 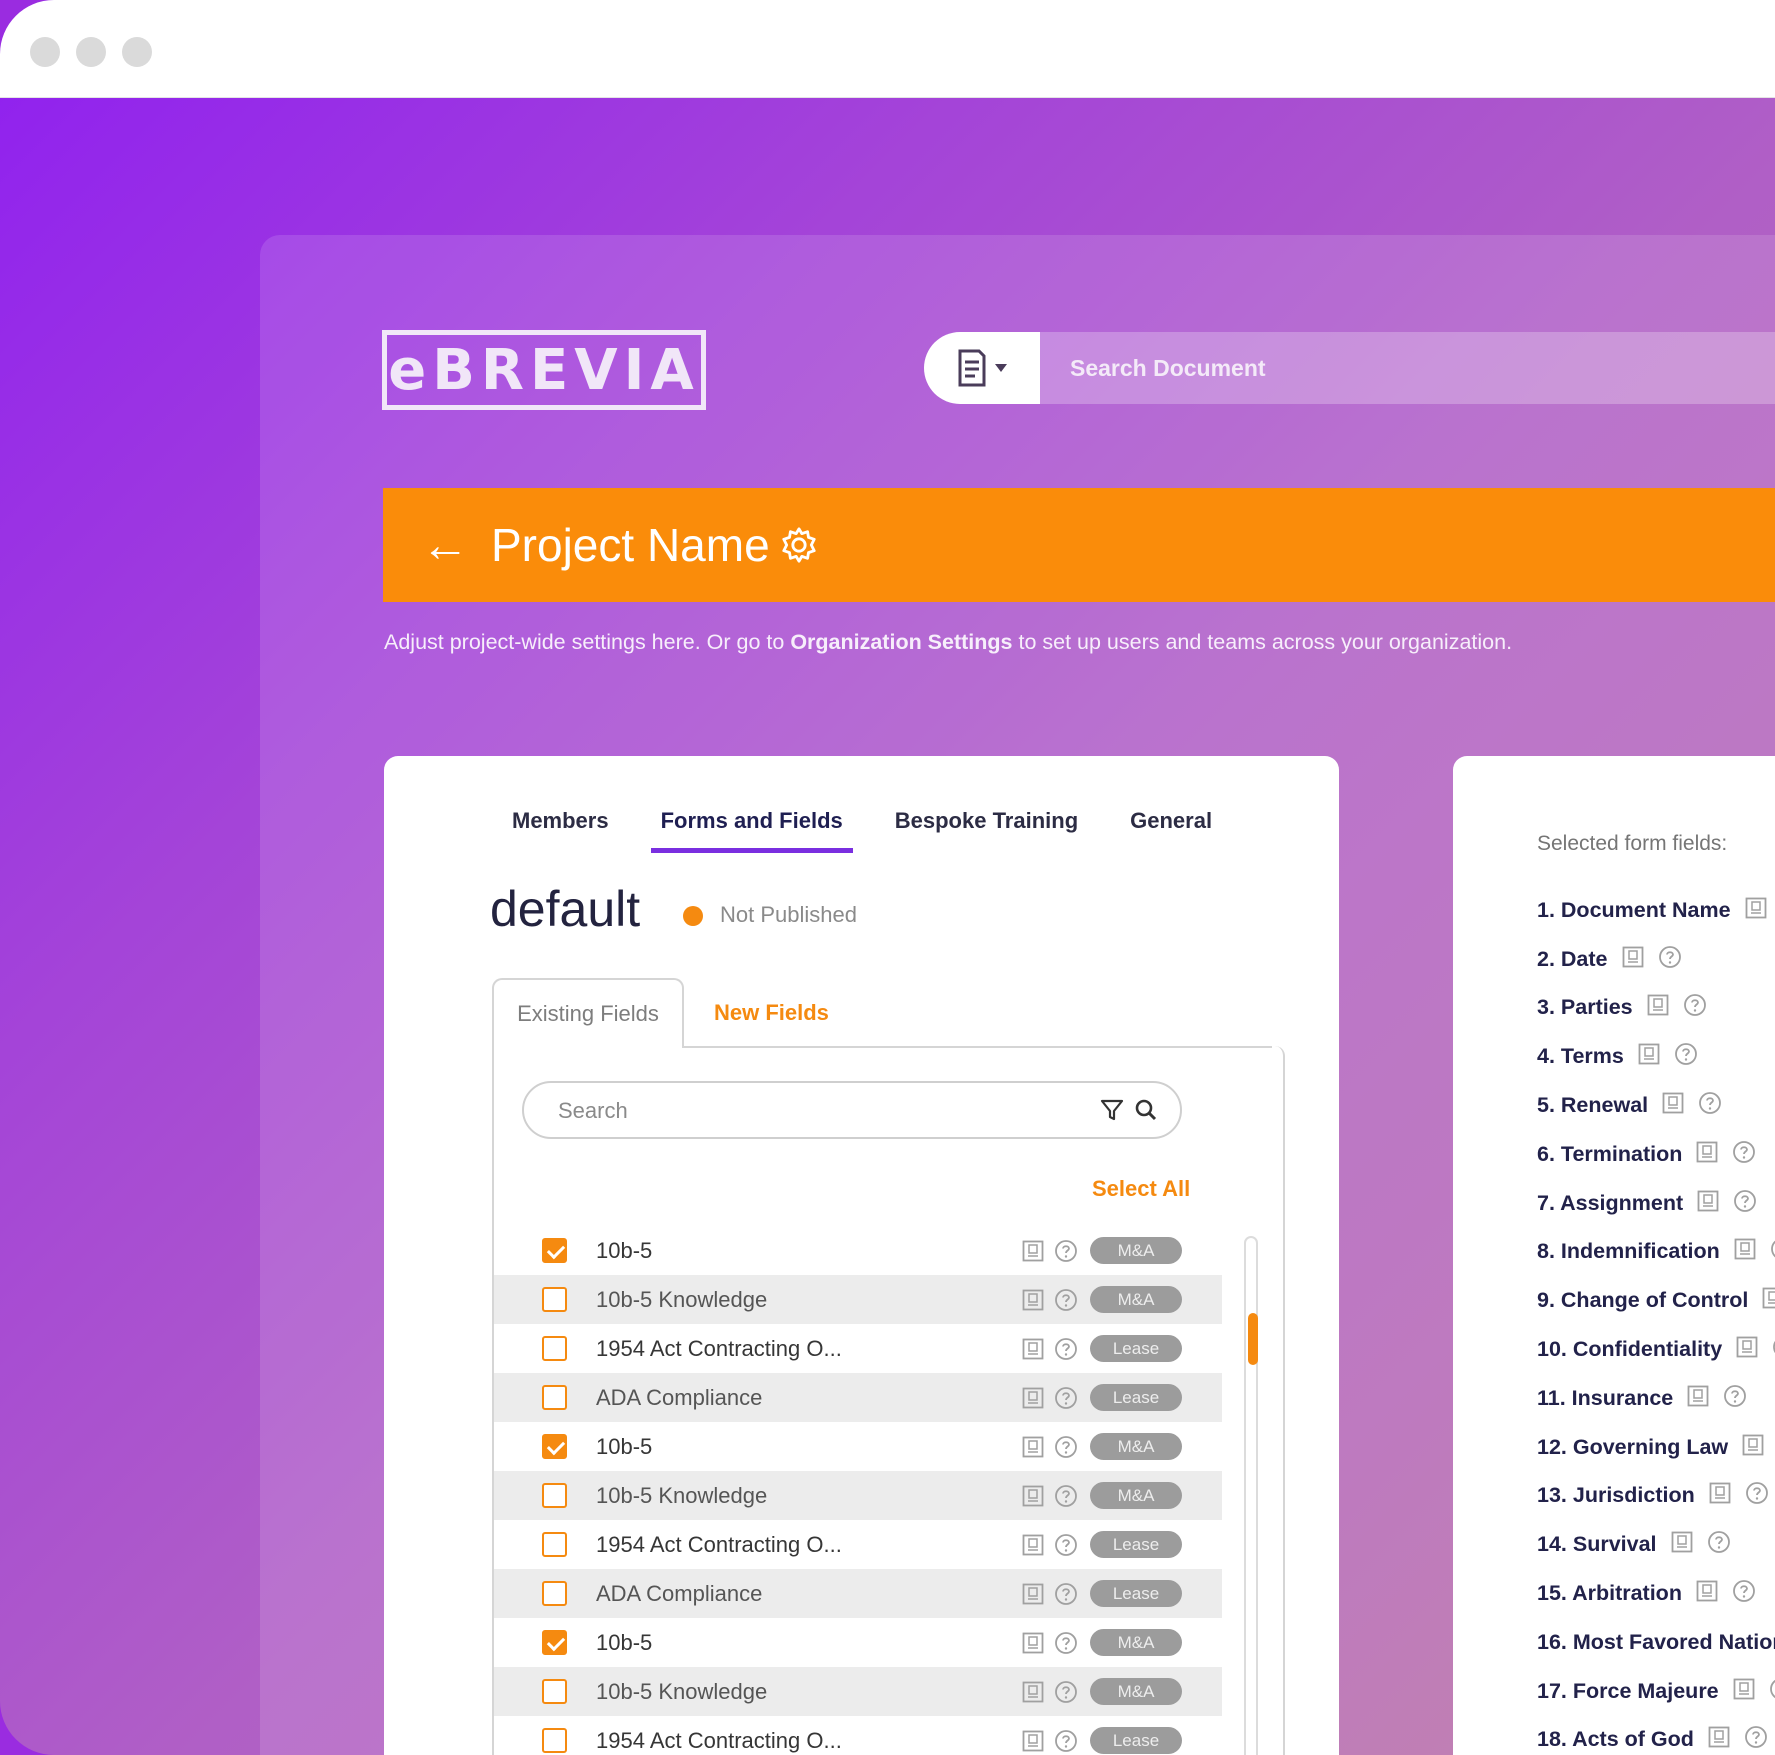 I want to click on subtab-new-fields: New Fields, so click(x=771, y=1013).